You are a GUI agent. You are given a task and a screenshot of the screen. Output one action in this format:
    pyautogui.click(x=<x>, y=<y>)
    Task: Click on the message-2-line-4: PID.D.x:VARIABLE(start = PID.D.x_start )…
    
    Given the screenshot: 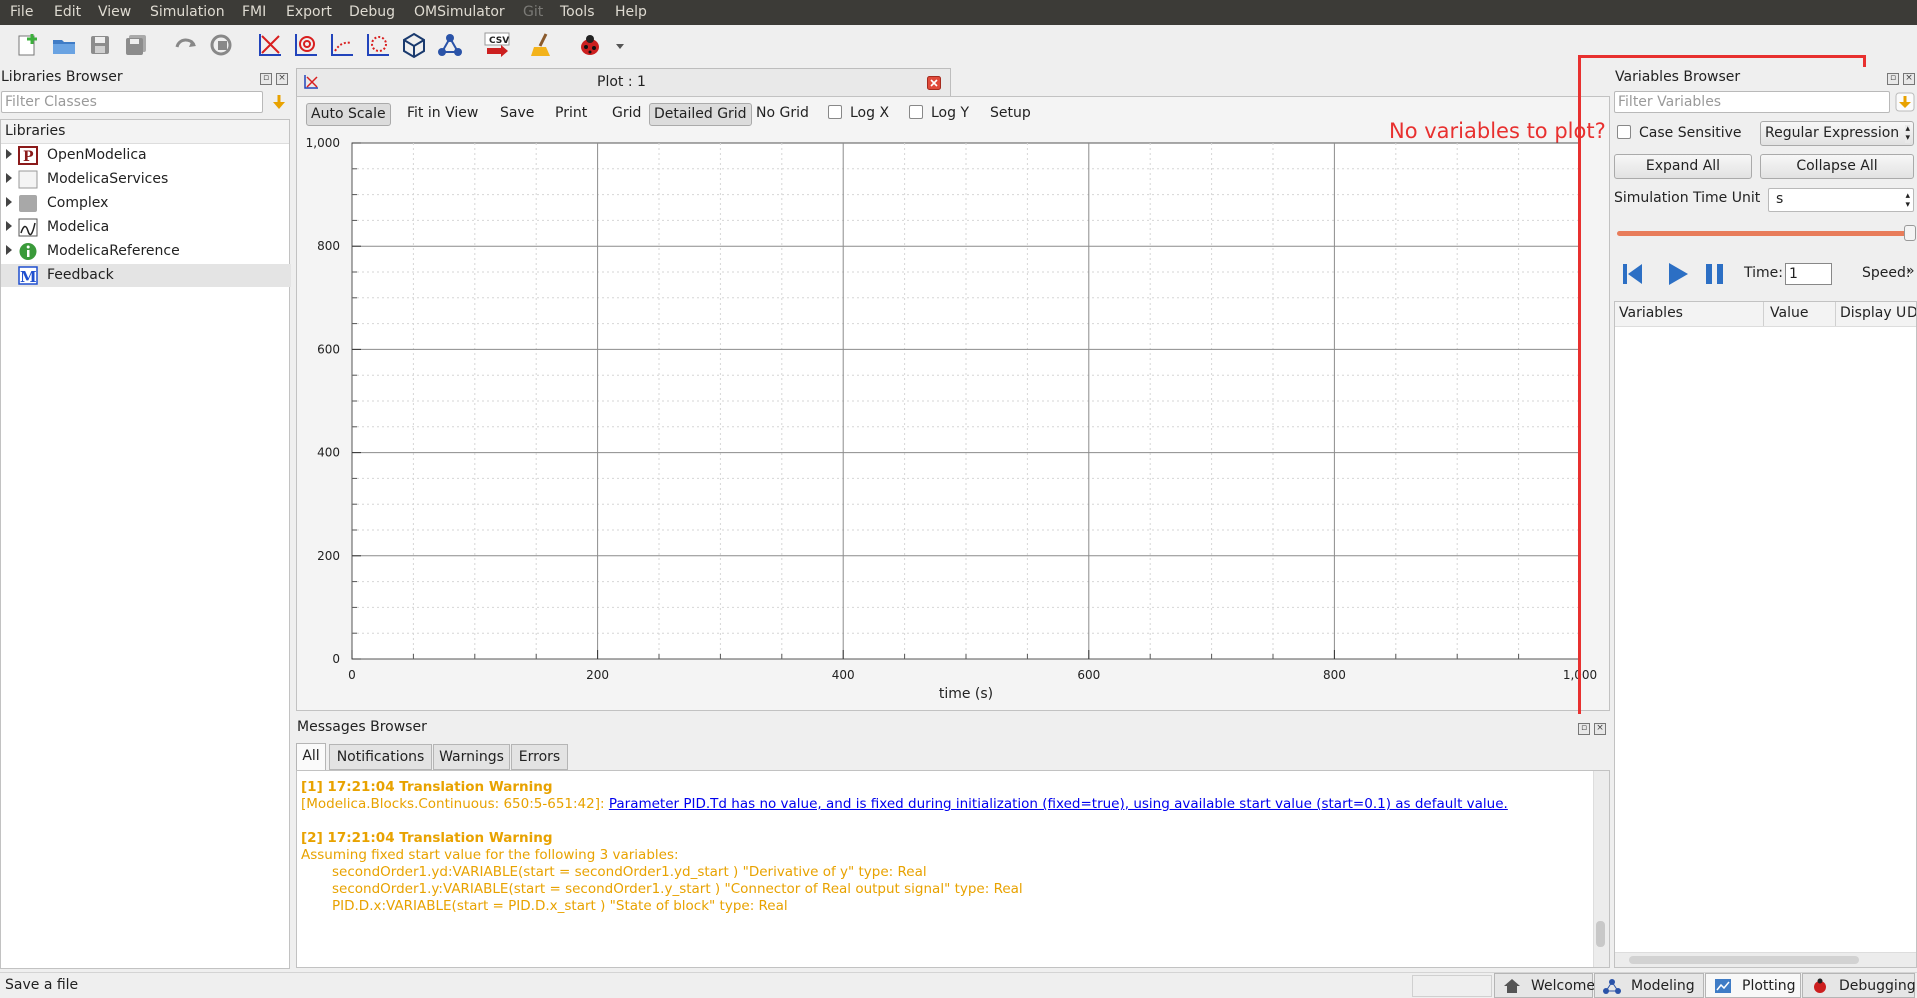 What is the action you would take?
    pyautogui.click(x=560, y=906)
    